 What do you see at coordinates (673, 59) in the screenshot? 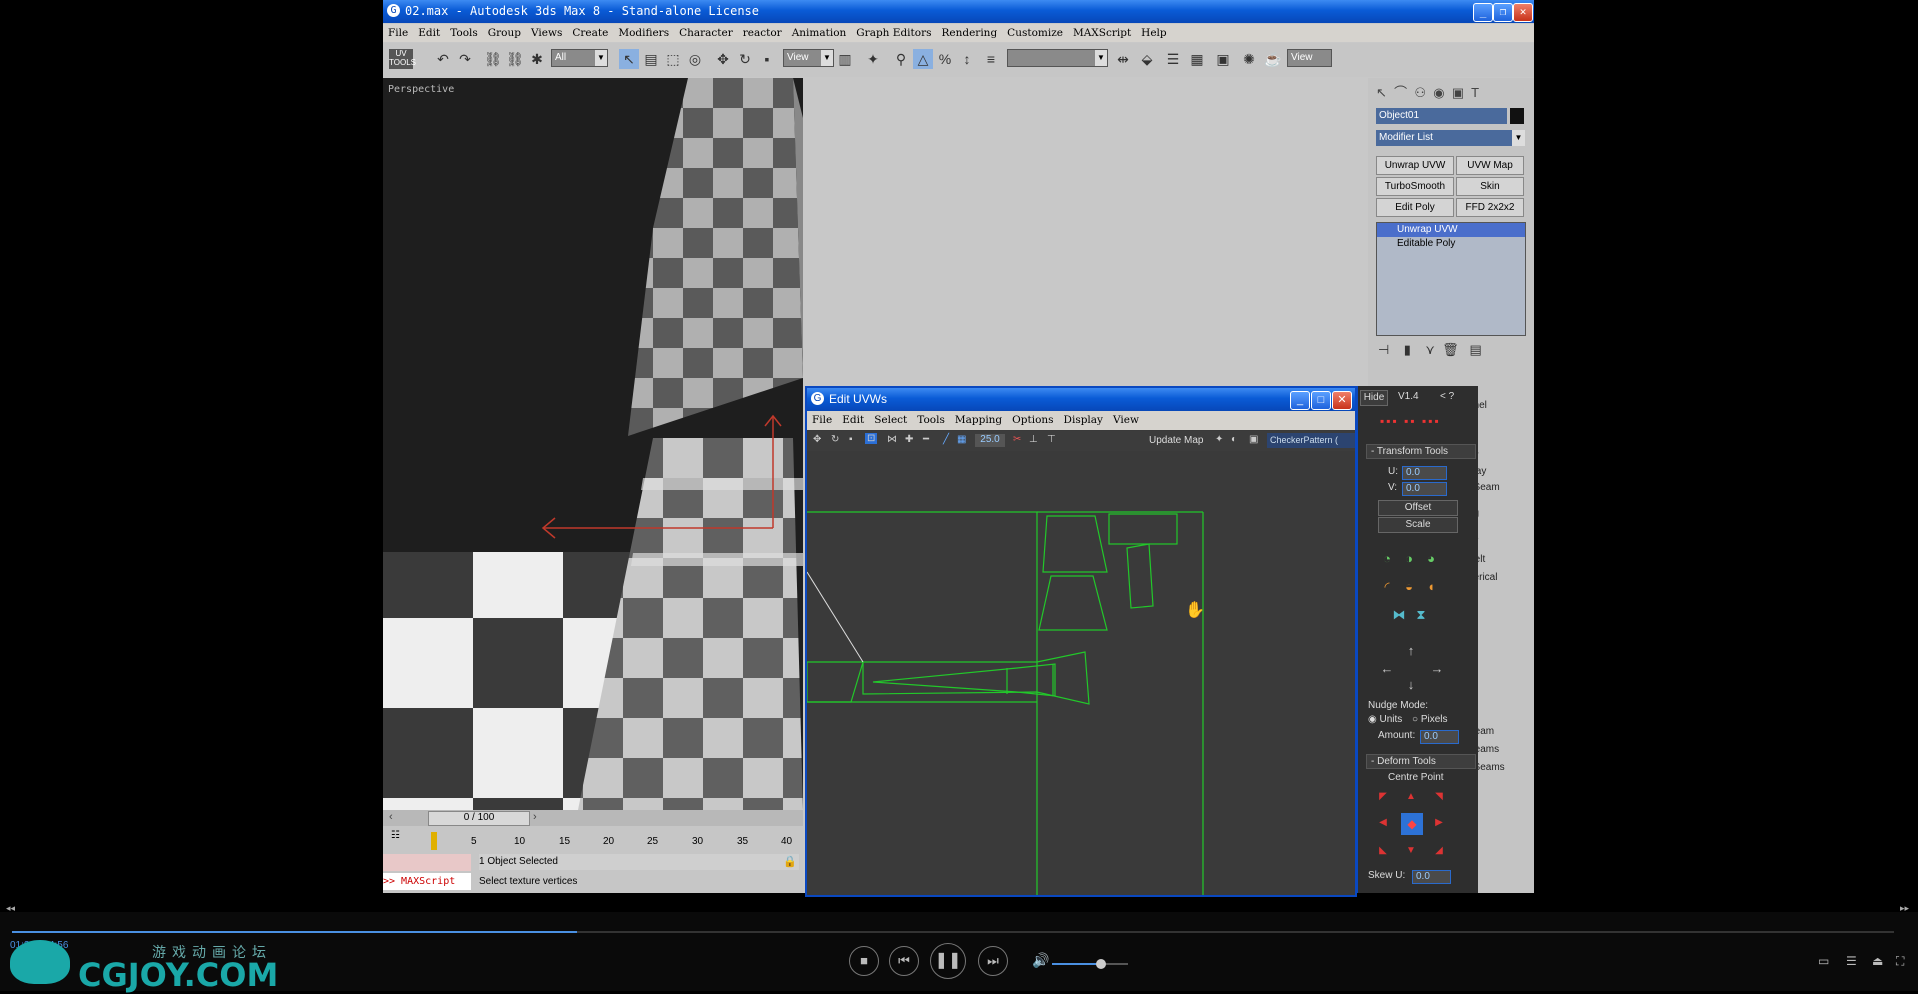
I see `rectangular-selection-icon: ⬚` at bounding box center [673, 59].